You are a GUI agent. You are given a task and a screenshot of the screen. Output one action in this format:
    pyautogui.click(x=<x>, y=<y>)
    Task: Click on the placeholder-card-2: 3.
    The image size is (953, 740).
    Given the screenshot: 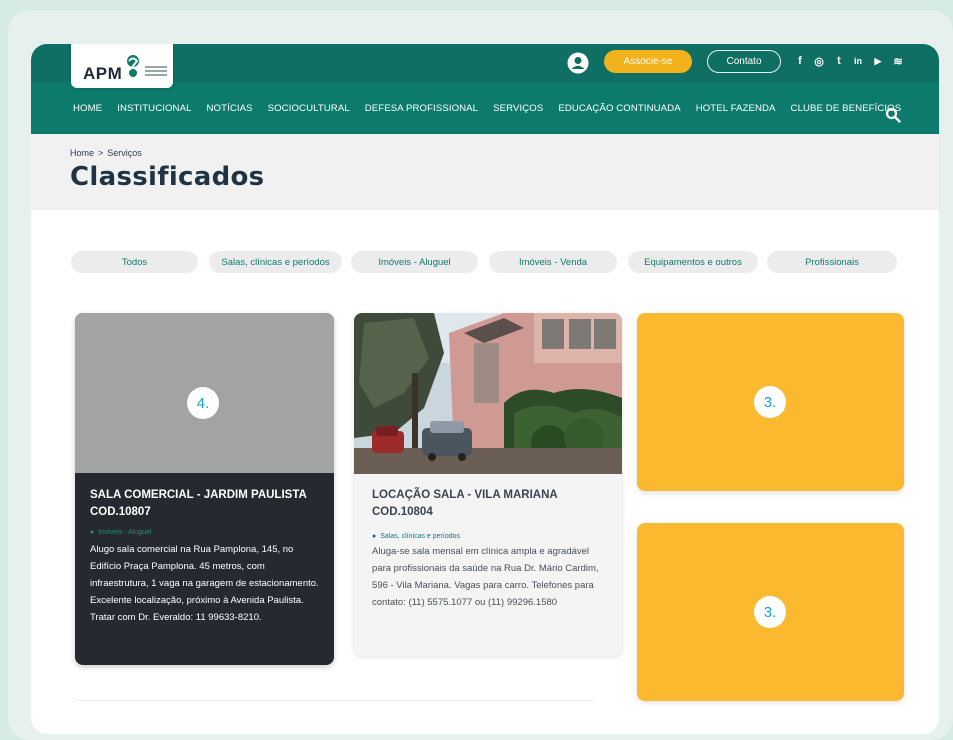 What is the action you would take?
    pyautogui.click(x=770, y=612)
    